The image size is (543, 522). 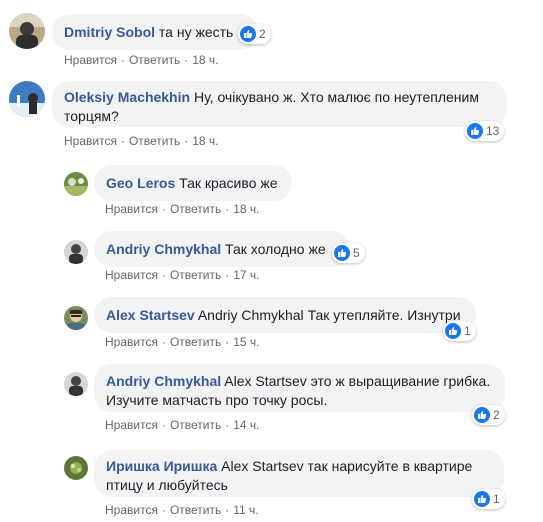 What do you see at coordinates (493, 131) in the screenshot?
I see `reaction-number: 13` at bounding box center [493, 131].